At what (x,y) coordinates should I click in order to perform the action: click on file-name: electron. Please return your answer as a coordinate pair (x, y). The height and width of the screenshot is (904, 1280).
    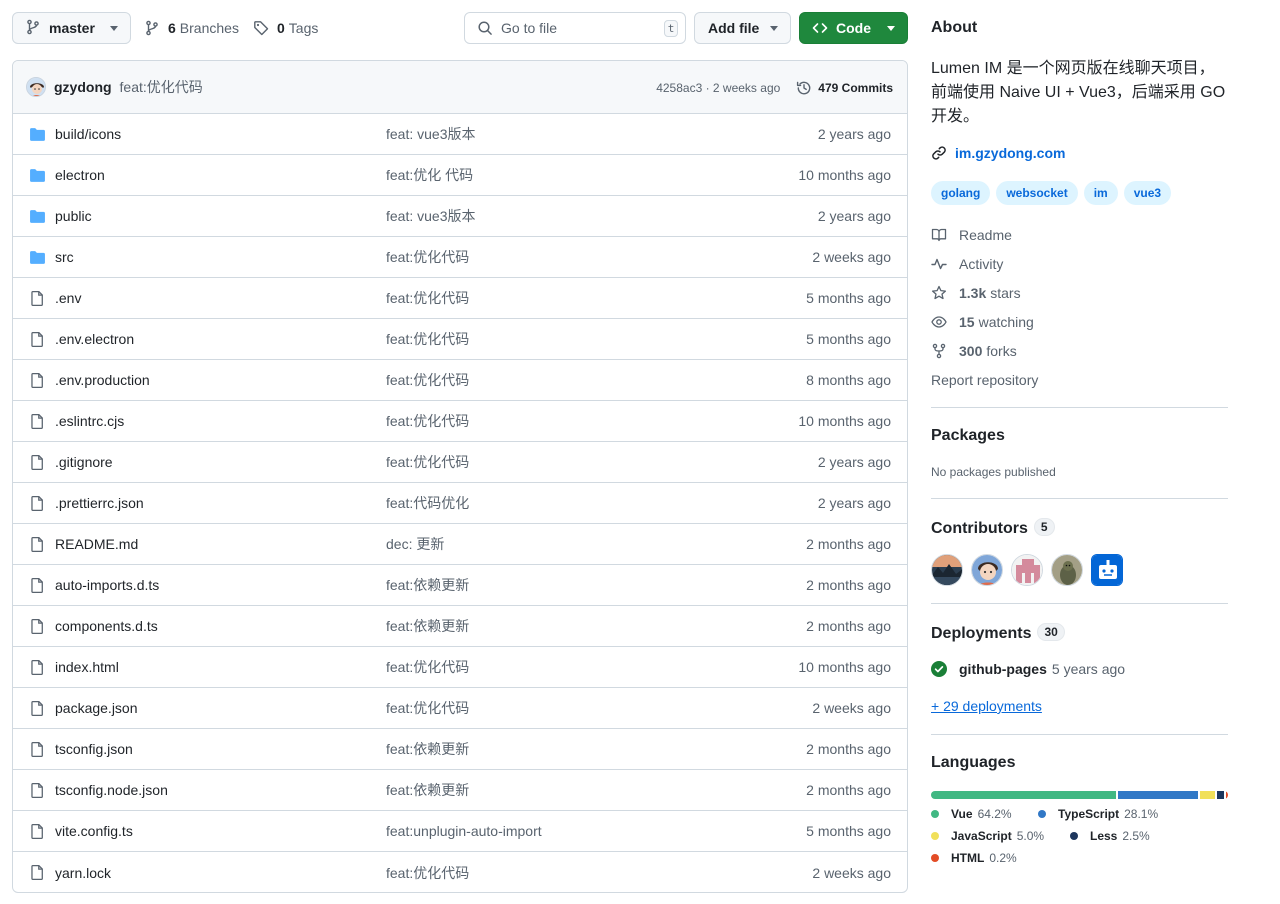
    Looking at the image, I should click on (80, 175).